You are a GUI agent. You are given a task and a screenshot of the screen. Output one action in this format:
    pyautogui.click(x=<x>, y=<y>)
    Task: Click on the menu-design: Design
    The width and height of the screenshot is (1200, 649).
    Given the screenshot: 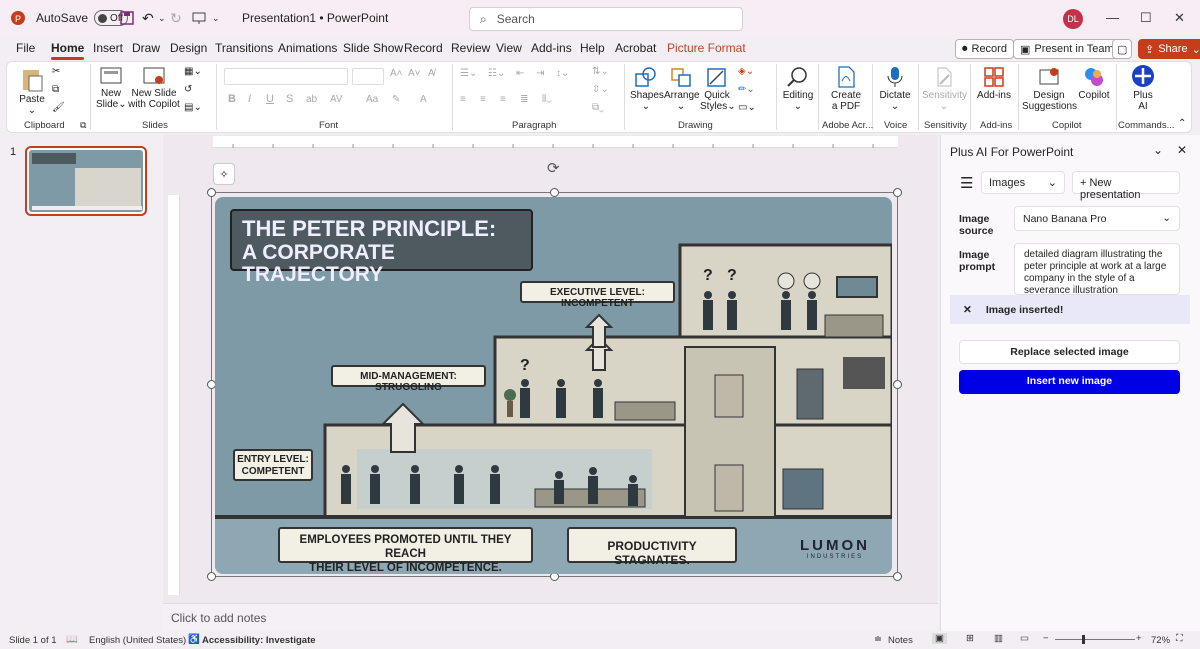 What is the action you would take?
    pyautogui.click(x=188, y=48)
    